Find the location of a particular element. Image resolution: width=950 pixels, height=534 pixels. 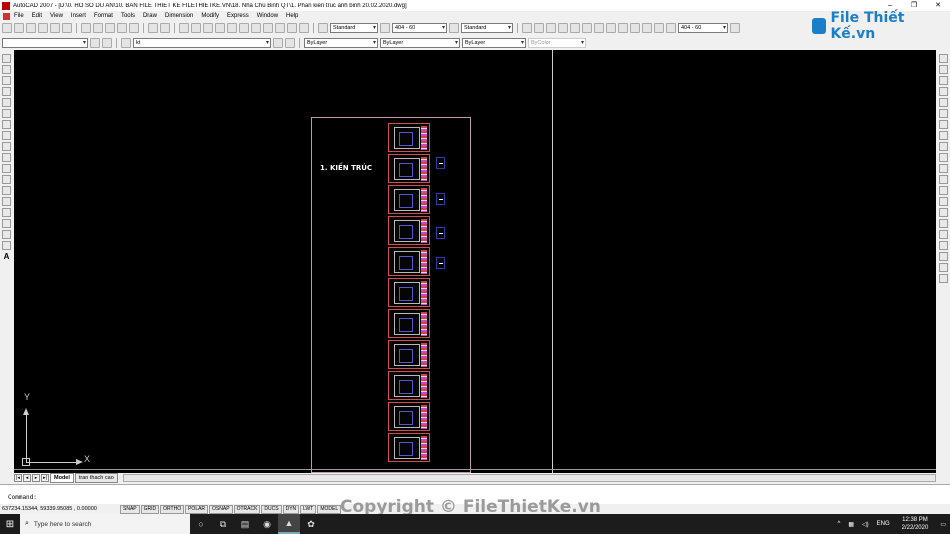

match-properties-icon is located at coordinates (122, 28).